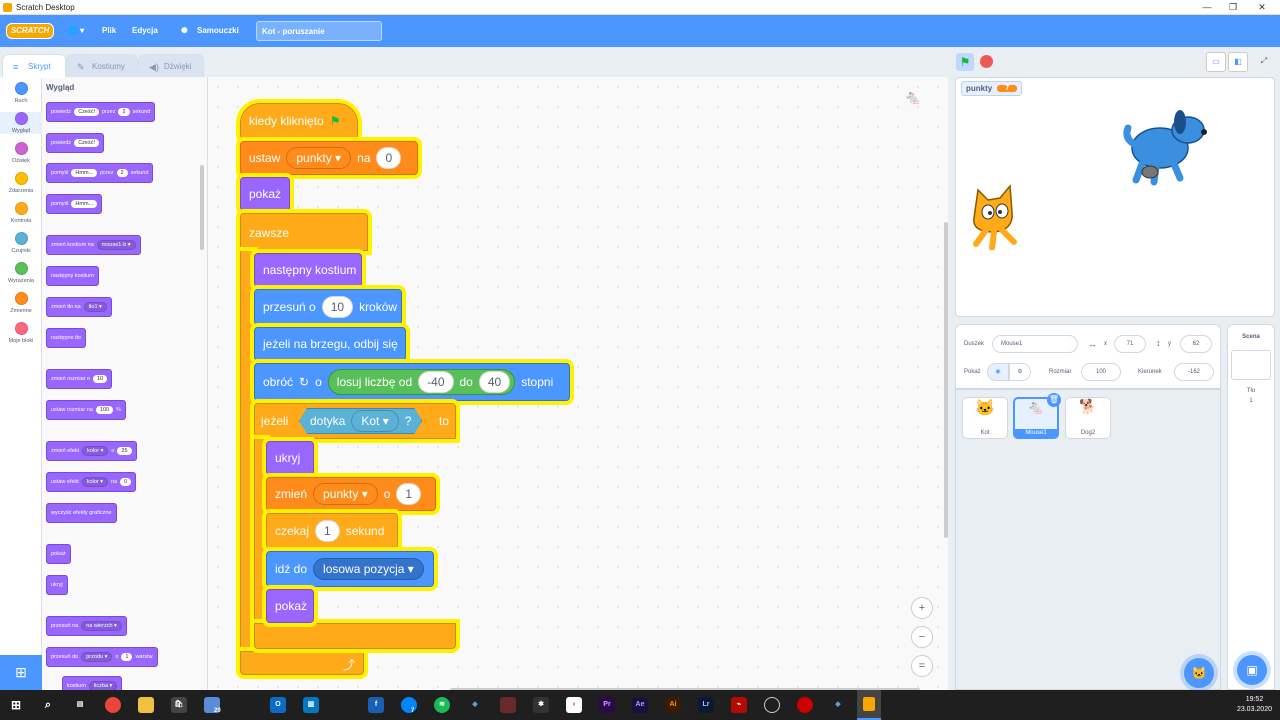  What do you see at coordinates (376, 705) in the screenshot?
I see `app-icon-blue: f` at bounding box center [376, 705].